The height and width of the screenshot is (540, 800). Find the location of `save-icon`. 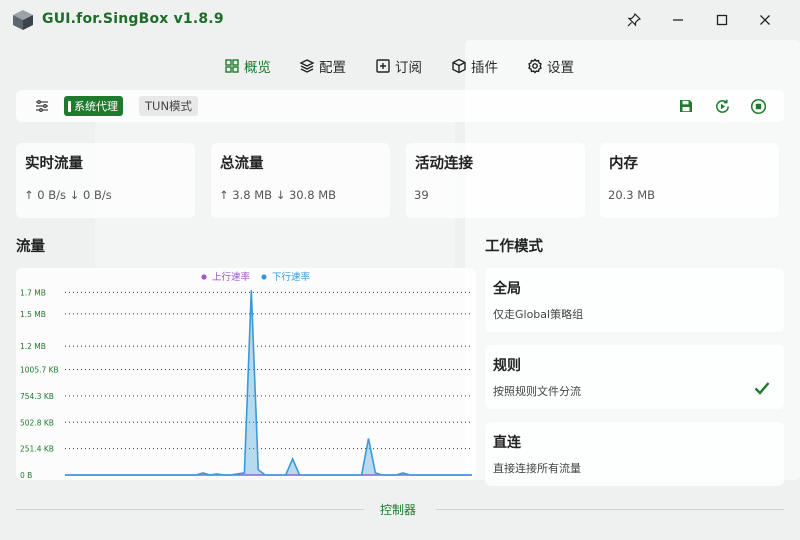

save-icon is located at coordinates (686, 106).